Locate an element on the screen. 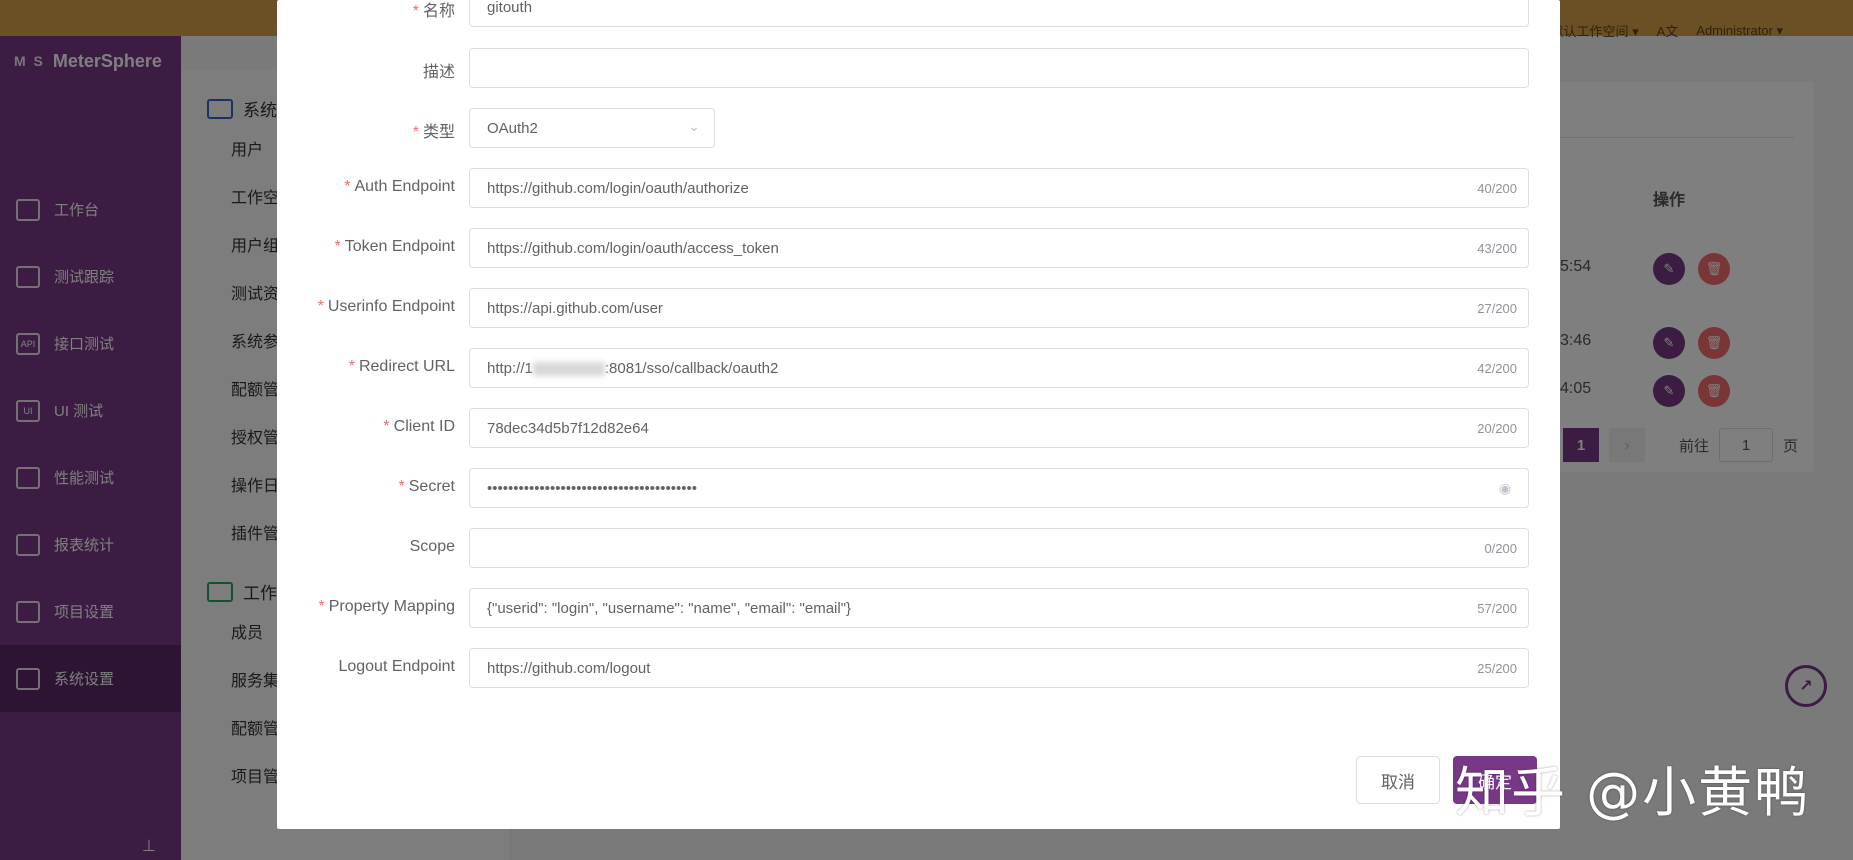  field-label: * Client ID is located at coordinates (419, 426).